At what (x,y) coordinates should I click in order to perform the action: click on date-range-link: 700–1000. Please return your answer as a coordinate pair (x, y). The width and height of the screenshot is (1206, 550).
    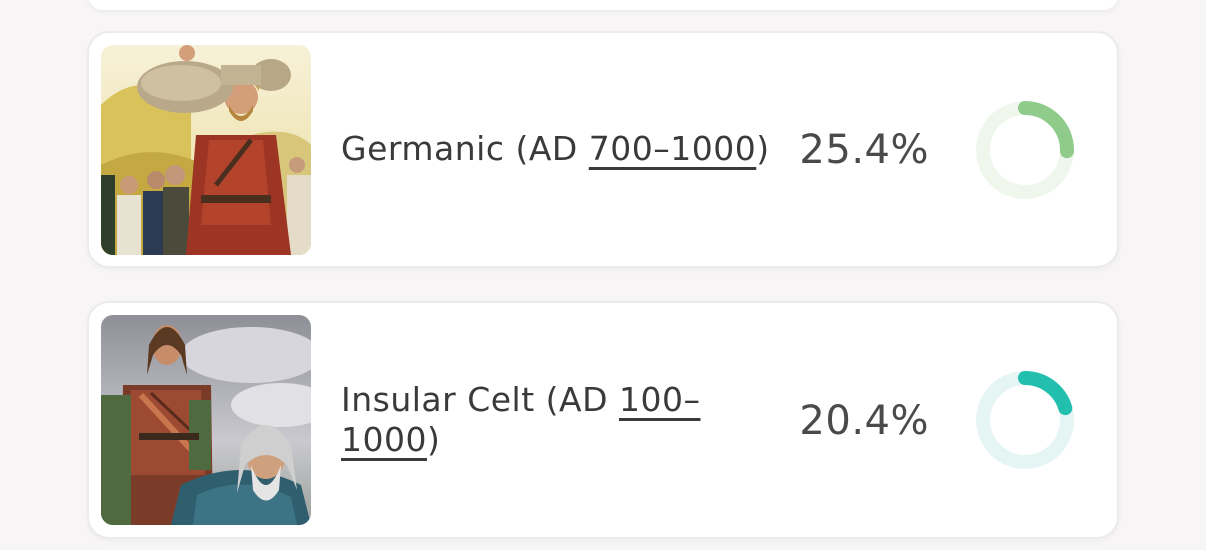
    Looking at the image, I should click on (672, 148).